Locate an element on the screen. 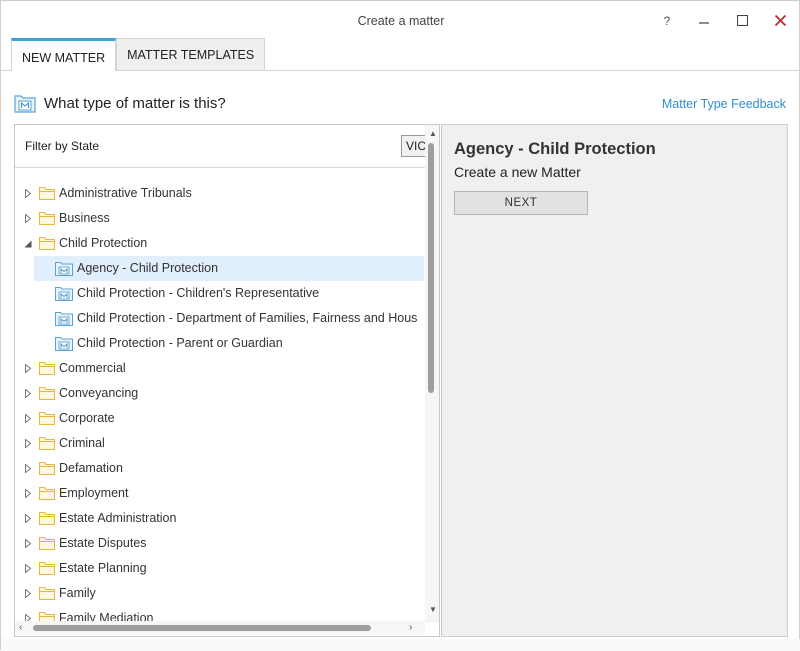 The image size is (800, 651). tab-bar: NEW MATTER MATTER TEMPLATES is located at coordinates (138, 54).